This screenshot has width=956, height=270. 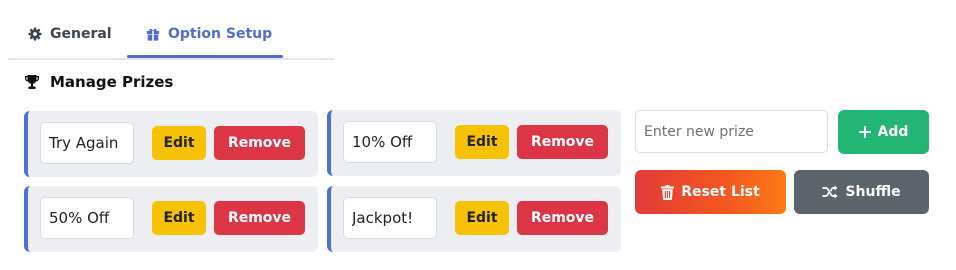 I want to click on gift-icon, so click(x=153, y=34).